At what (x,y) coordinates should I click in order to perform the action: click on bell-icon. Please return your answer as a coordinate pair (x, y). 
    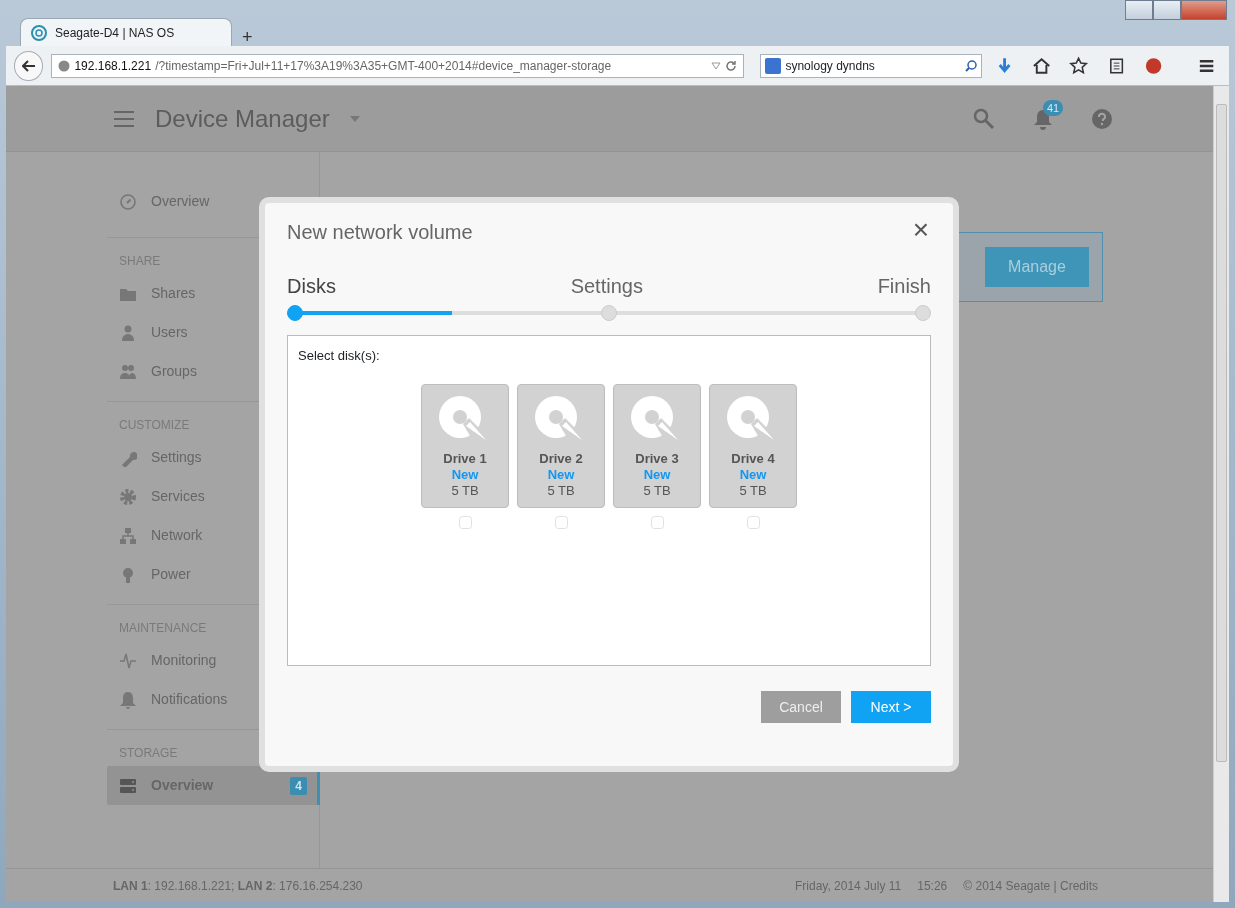
    Looking at the image, I should click on (128, 699).